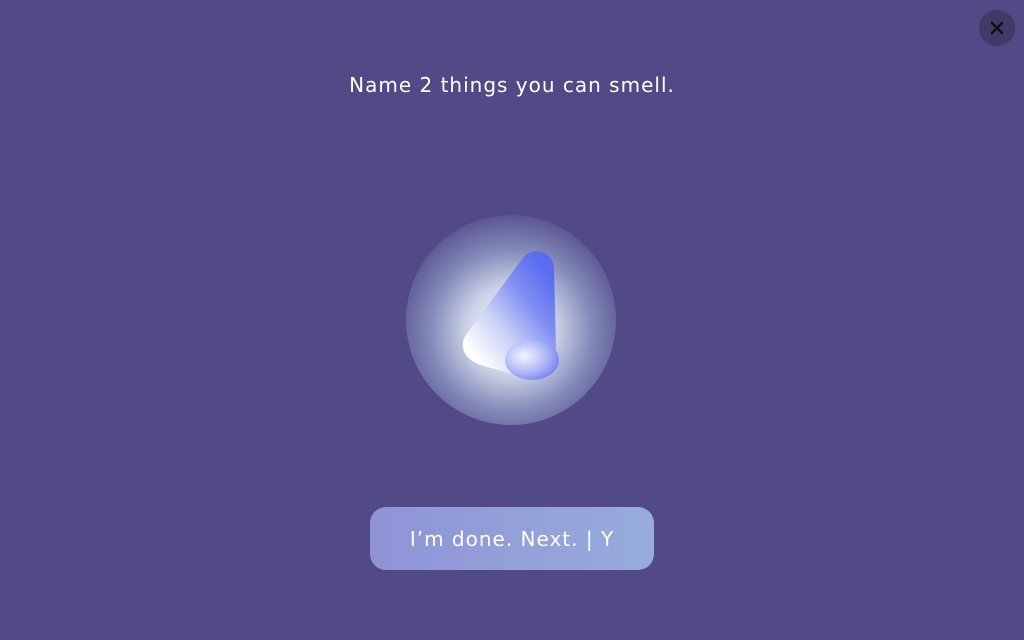 This screenshot has width=1024, height=640. Describe the element at coordinates (512, 85) in the screenshot. I see `prompt-text: Name 2 things you can smell.` at that location.